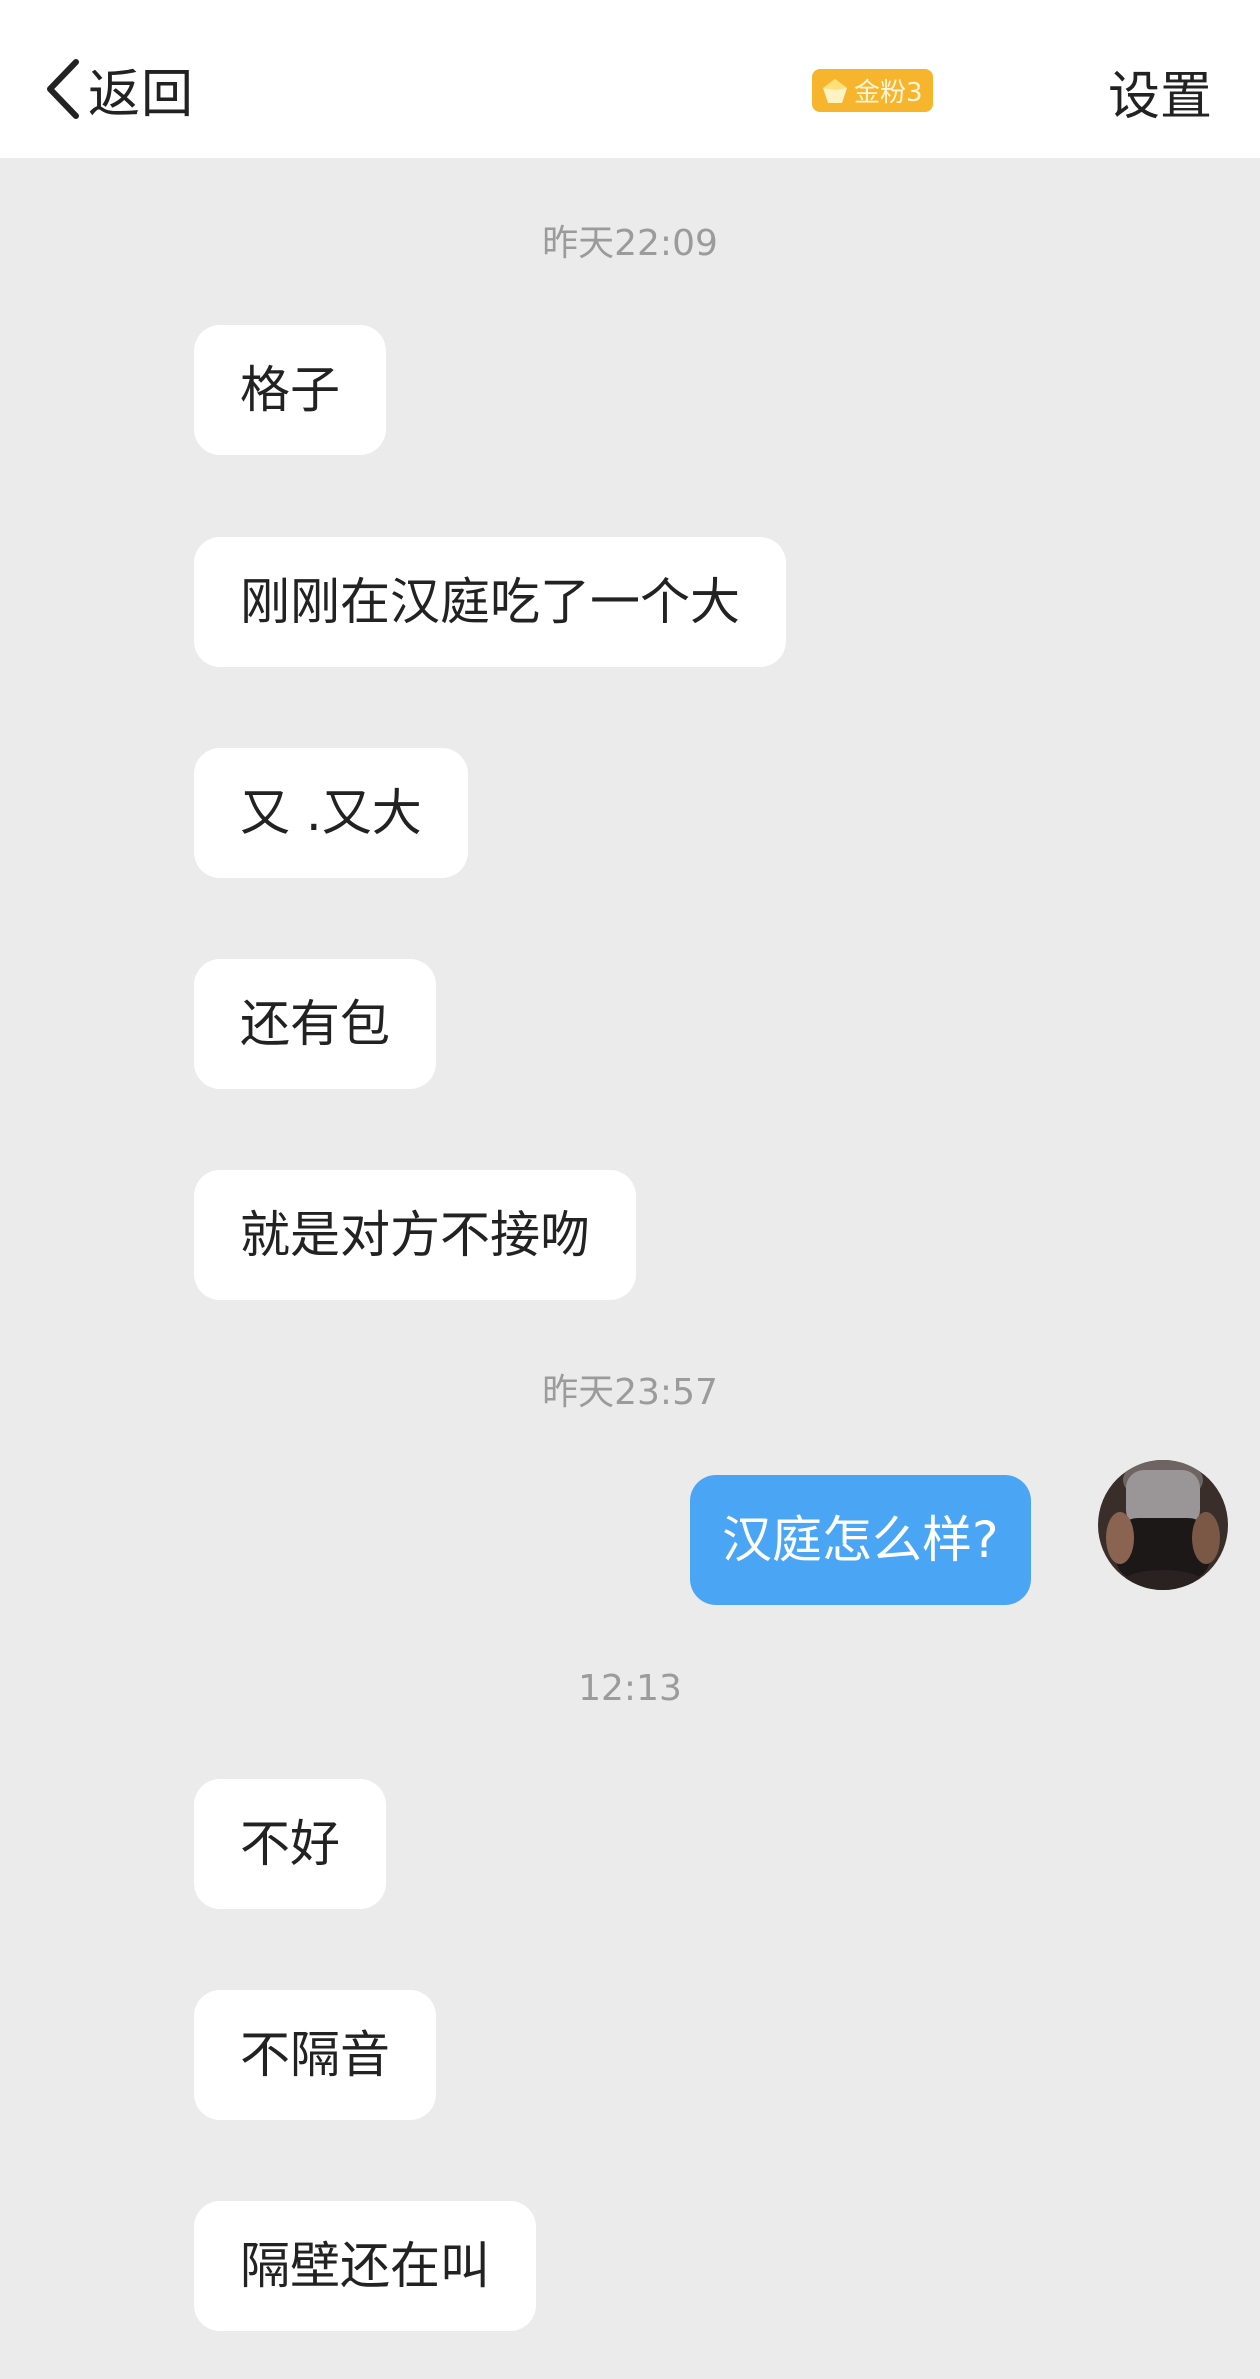 Image resolution: width=1260 pixels, height=2379 pixels. What do you see at coordinates (315, 1024) in the screenshot?
I see `message-bubble: 还有包` at bounding box center [315, 1024].